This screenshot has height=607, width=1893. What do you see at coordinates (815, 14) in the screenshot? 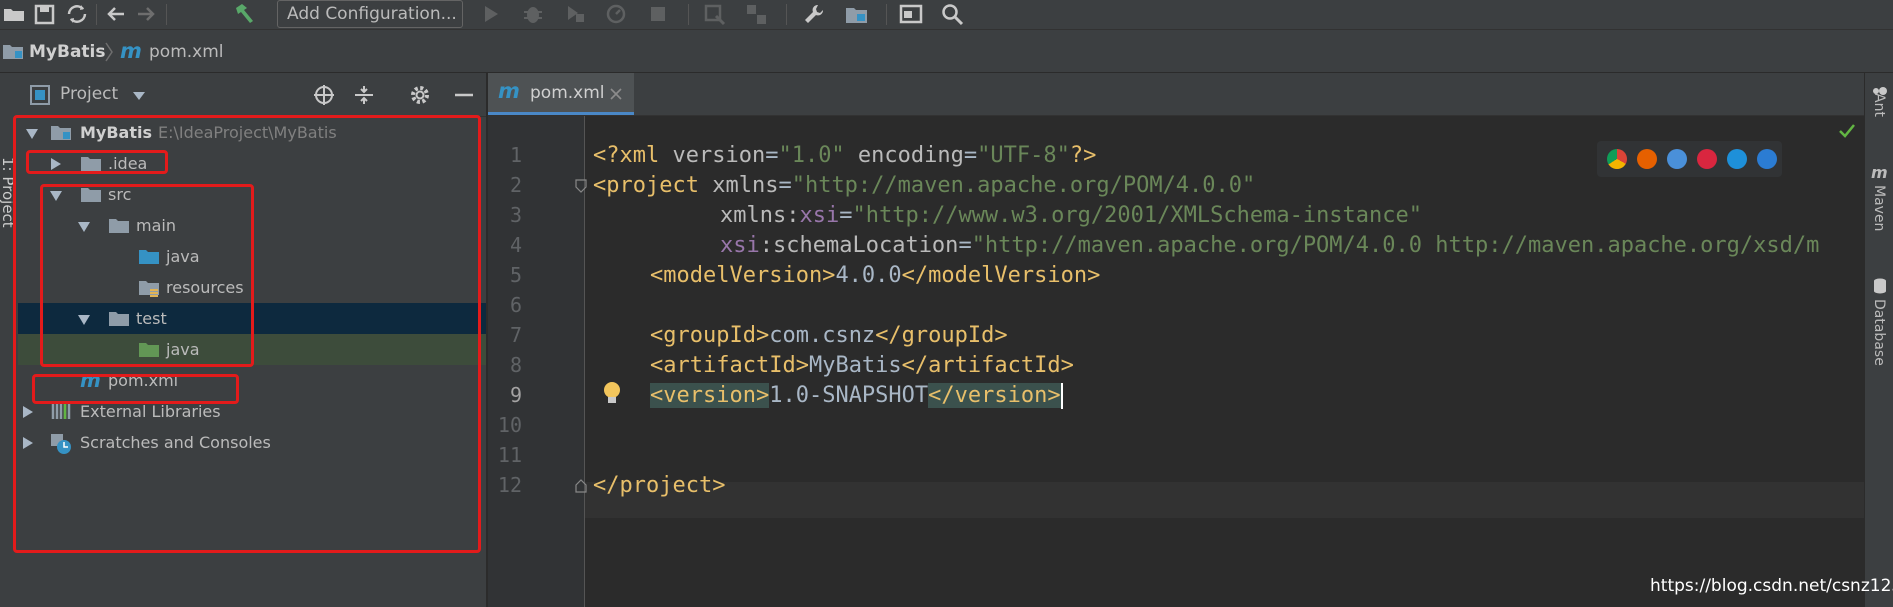
I see `settings-wrench-icon` at bounding box center [815, 14].